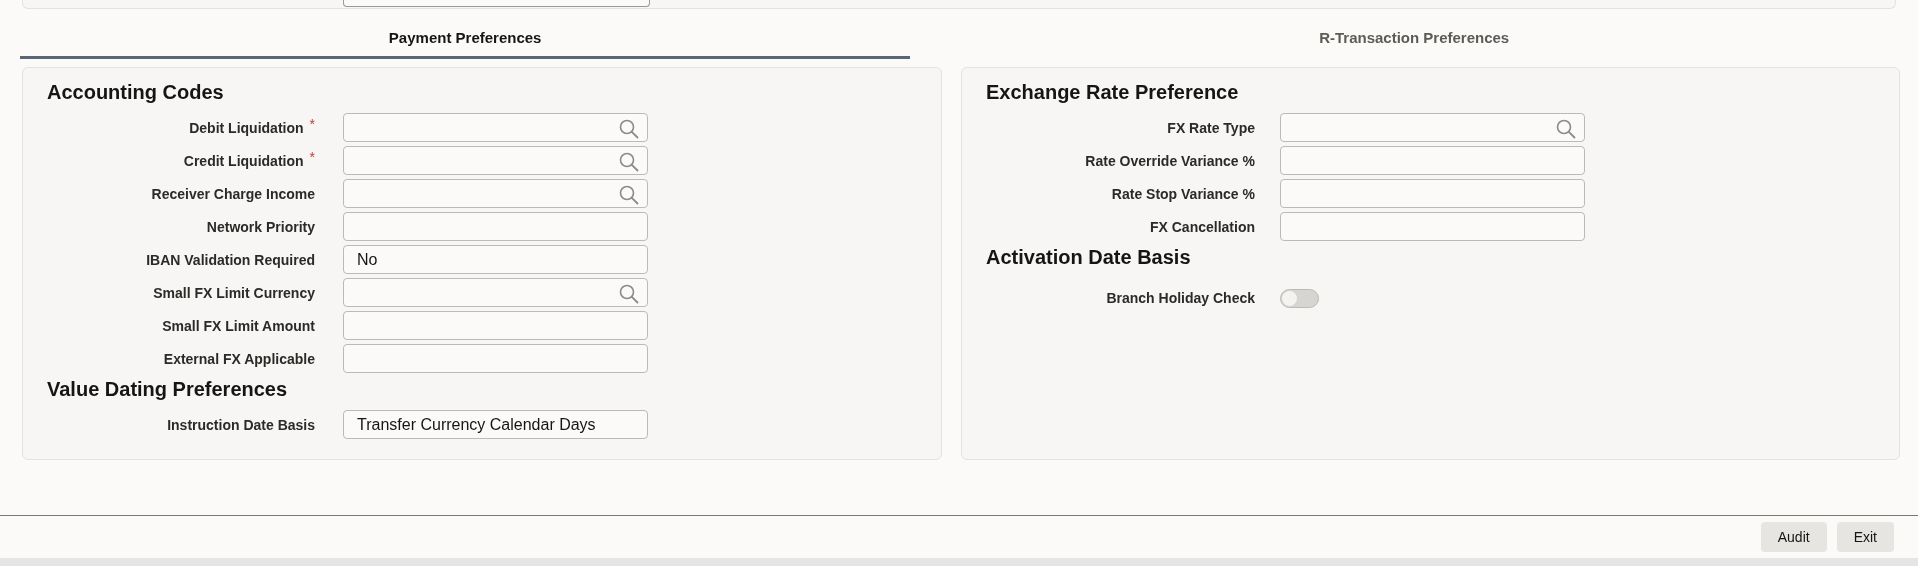  I want to click on tab: R-Transaction Preferences, so click(1414, 40).